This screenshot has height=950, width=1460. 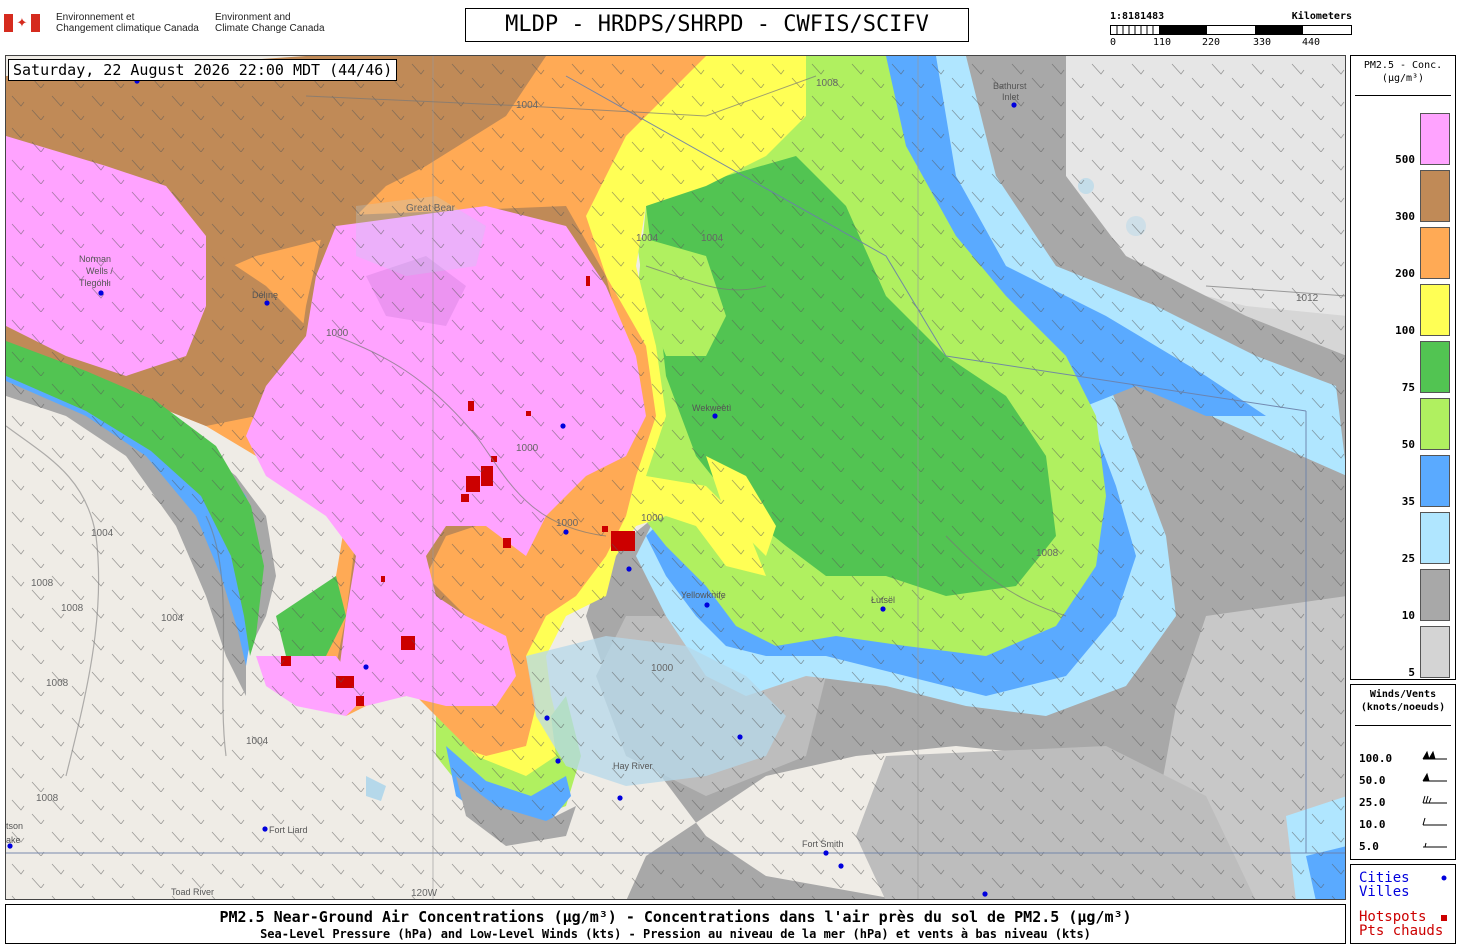 I want to click on city-label-watson-lake: tson, so click(x=14, y=826).